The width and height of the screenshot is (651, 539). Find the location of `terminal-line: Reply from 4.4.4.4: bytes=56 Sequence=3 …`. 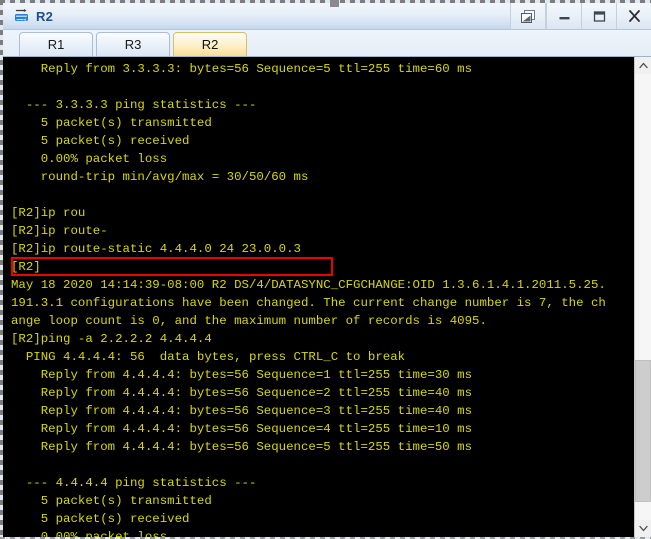

terminal-line: Reply from 4.4.4.4: bytes=56 Sequence=3 … is located at coordinates (242, 411).